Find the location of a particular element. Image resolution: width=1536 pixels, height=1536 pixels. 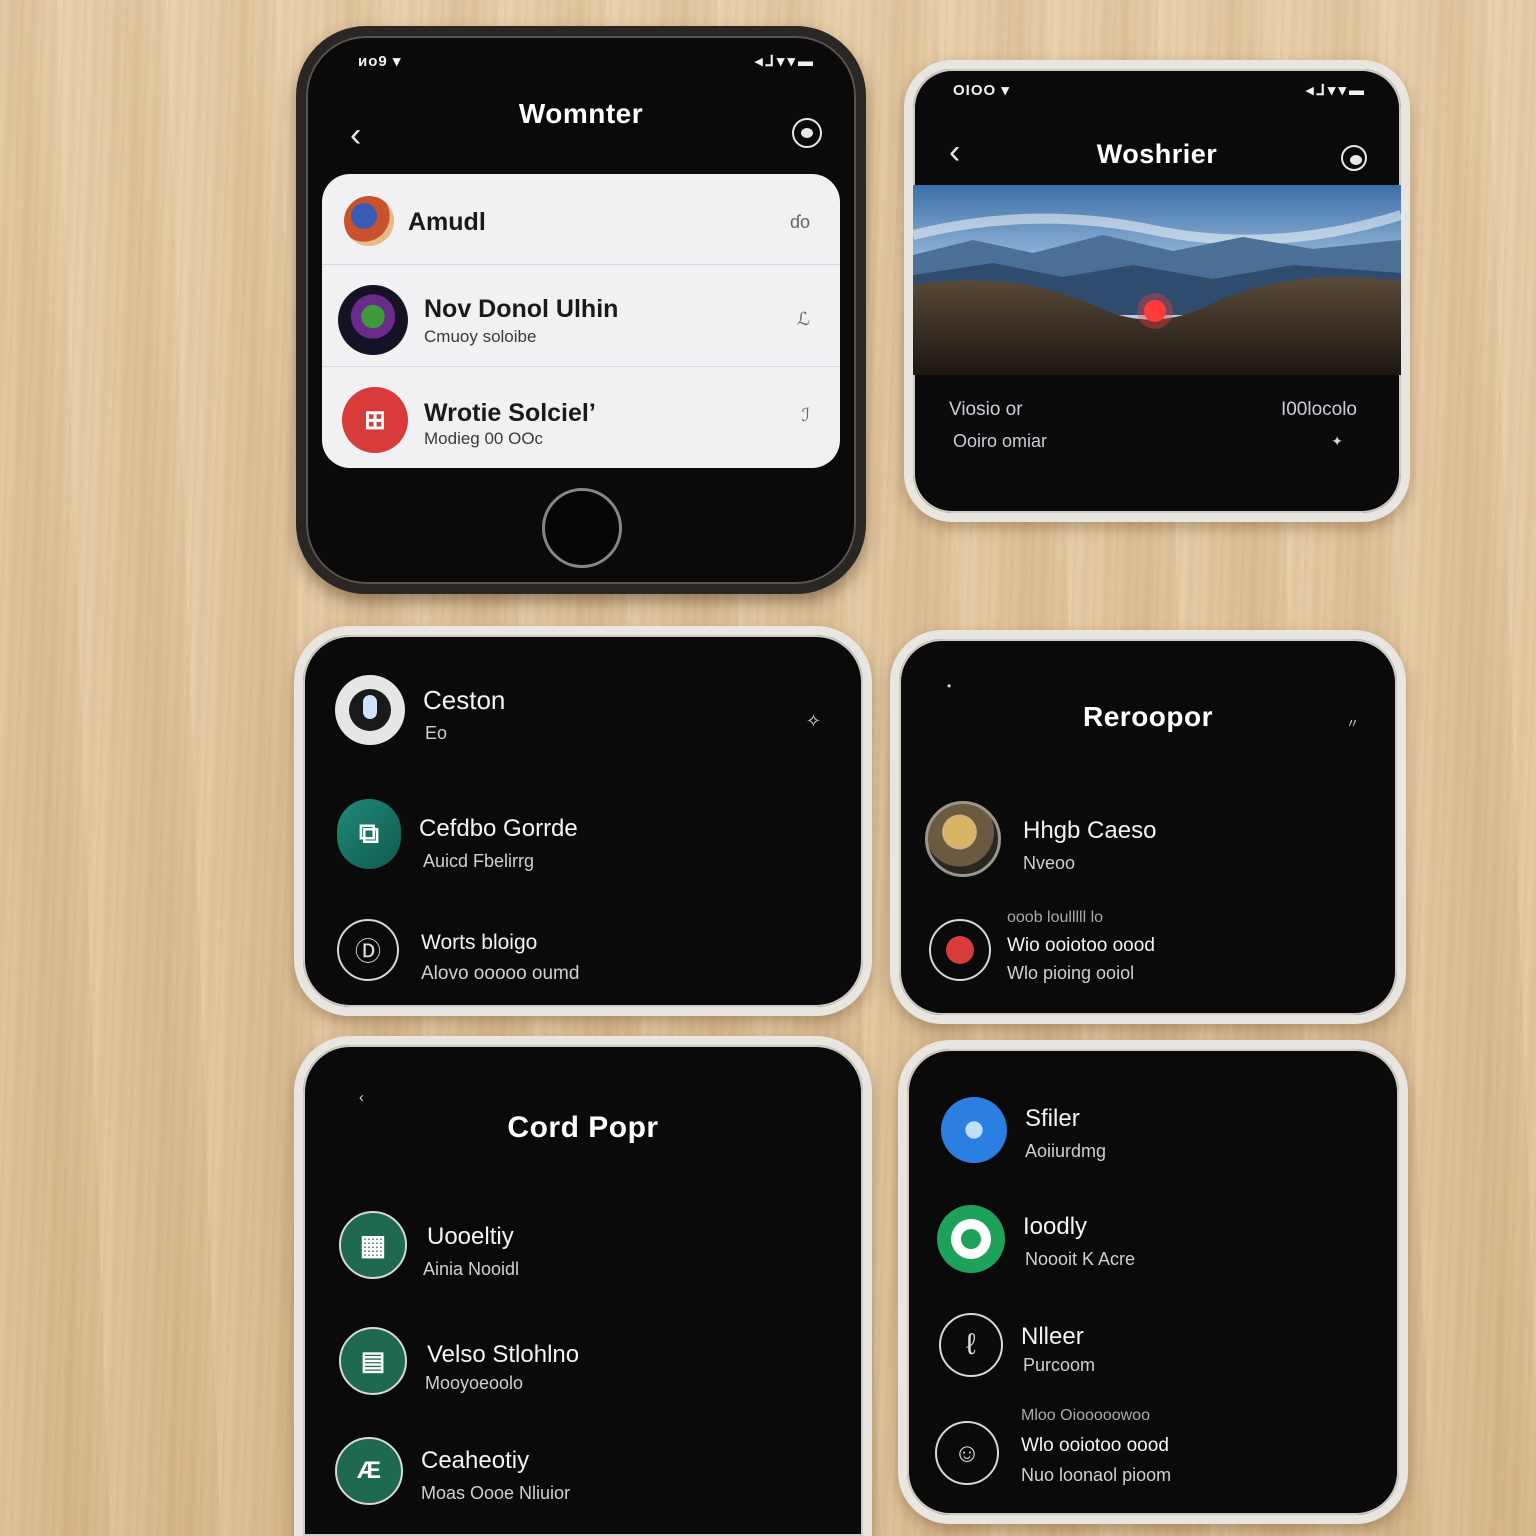

list-item-title: Amudl is located at coordinates (447, 222).